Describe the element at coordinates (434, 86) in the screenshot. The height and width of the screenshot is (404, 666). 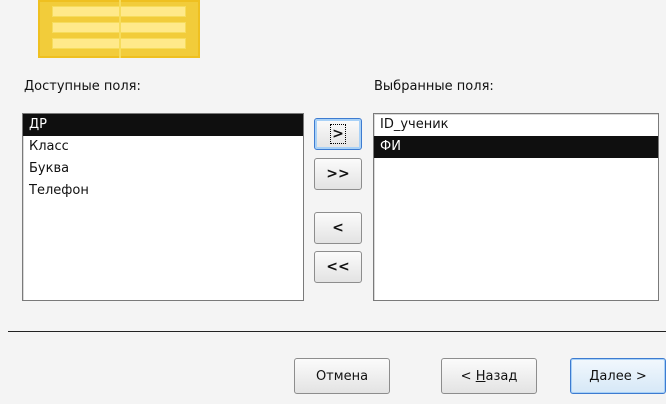
I see `selected-fields-label: Выбранные поля:` at that location.